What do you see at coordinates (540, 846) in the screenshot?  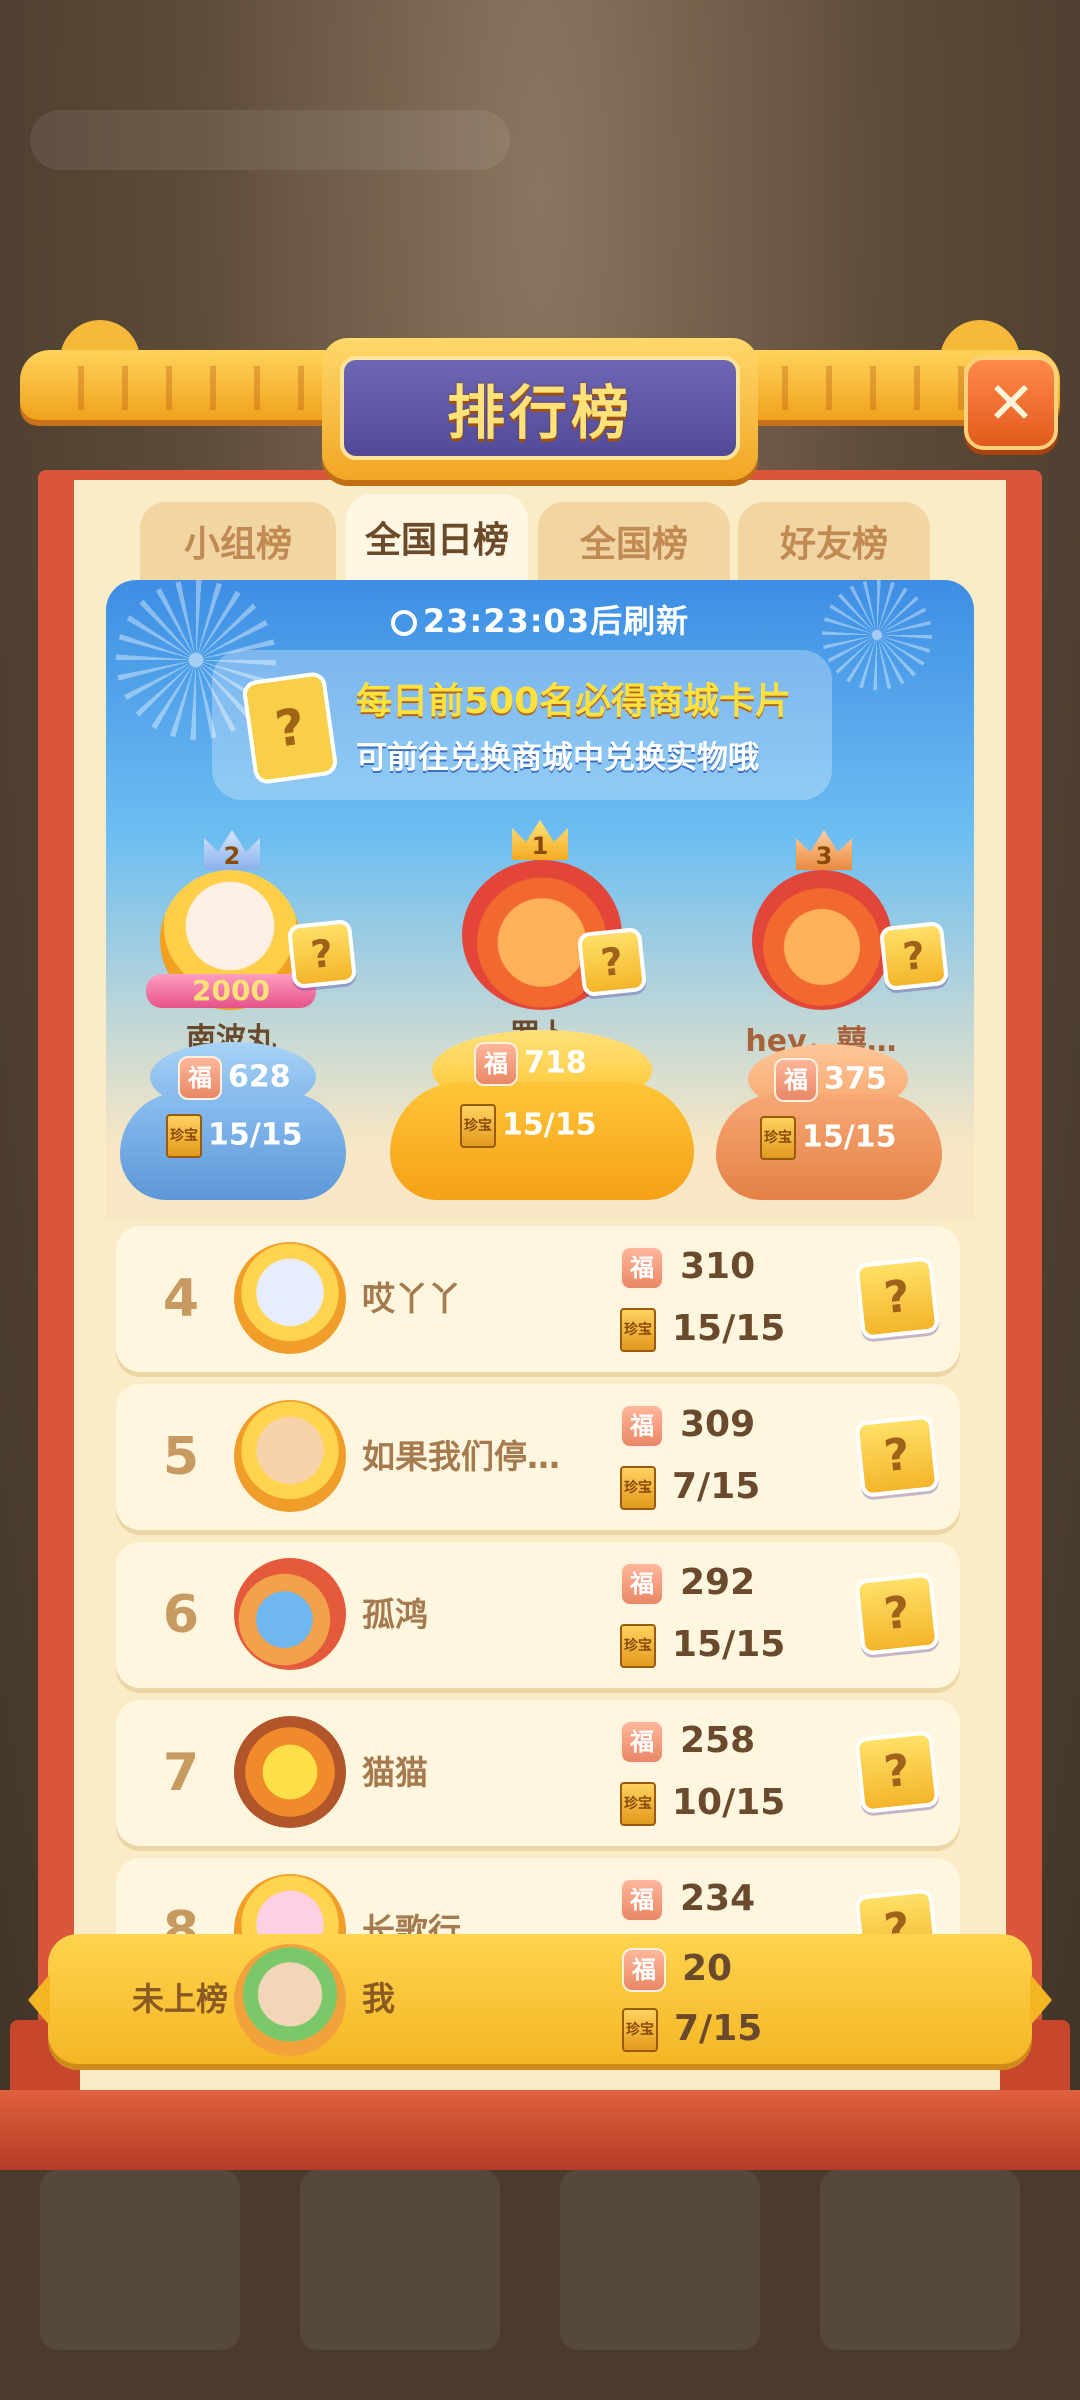 I see `rank-number: 1` at bounding box center [540, 846].